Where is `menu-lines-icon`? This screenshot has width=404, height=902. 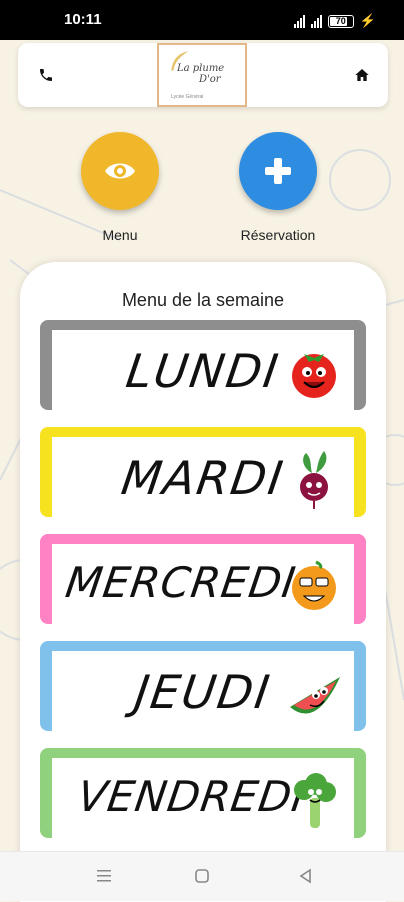
menu-lines-icon is located at coordinates (104, 876).